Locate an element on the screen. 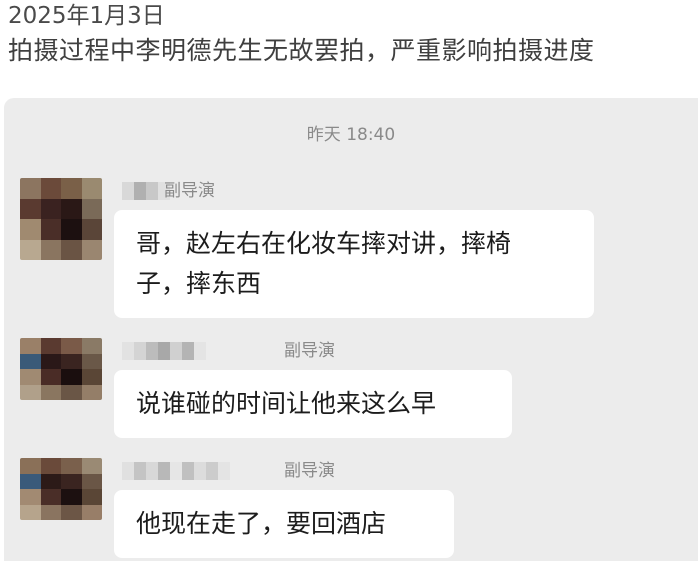 This screenshot has width=698, height=561. message-bubble: 哥，赵左右在化妆车摔对讲，摔椅 子，摔东西 is located at coordinates (354, 264).